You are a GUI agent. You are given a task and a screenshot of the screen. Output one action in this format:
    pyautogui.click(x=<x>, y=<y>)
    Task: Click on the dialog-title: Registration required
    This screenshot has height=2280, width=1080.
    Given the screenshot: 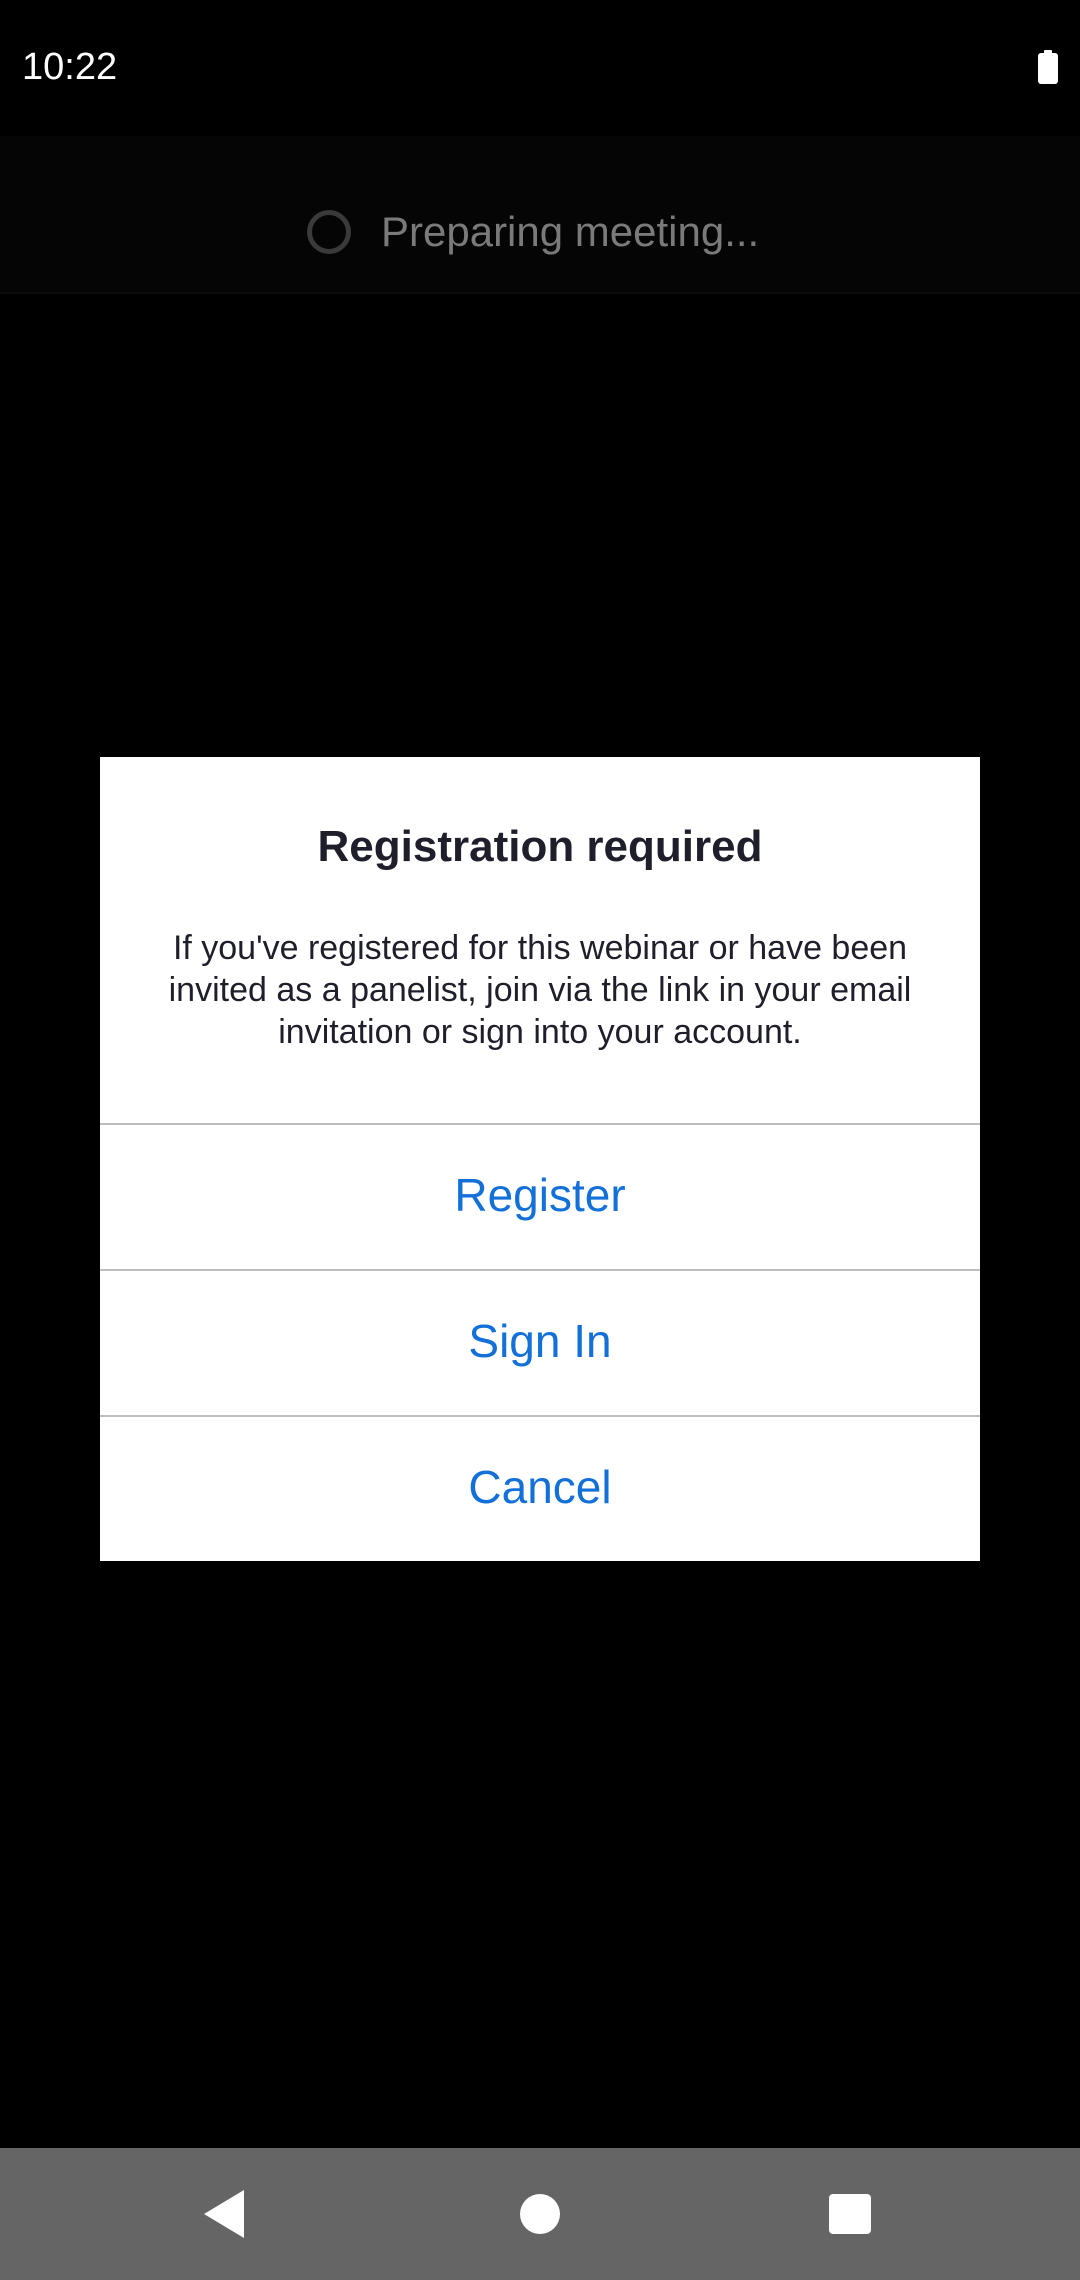 What is the action you would take?
    pyautogui.click(x=540, y=846)
    